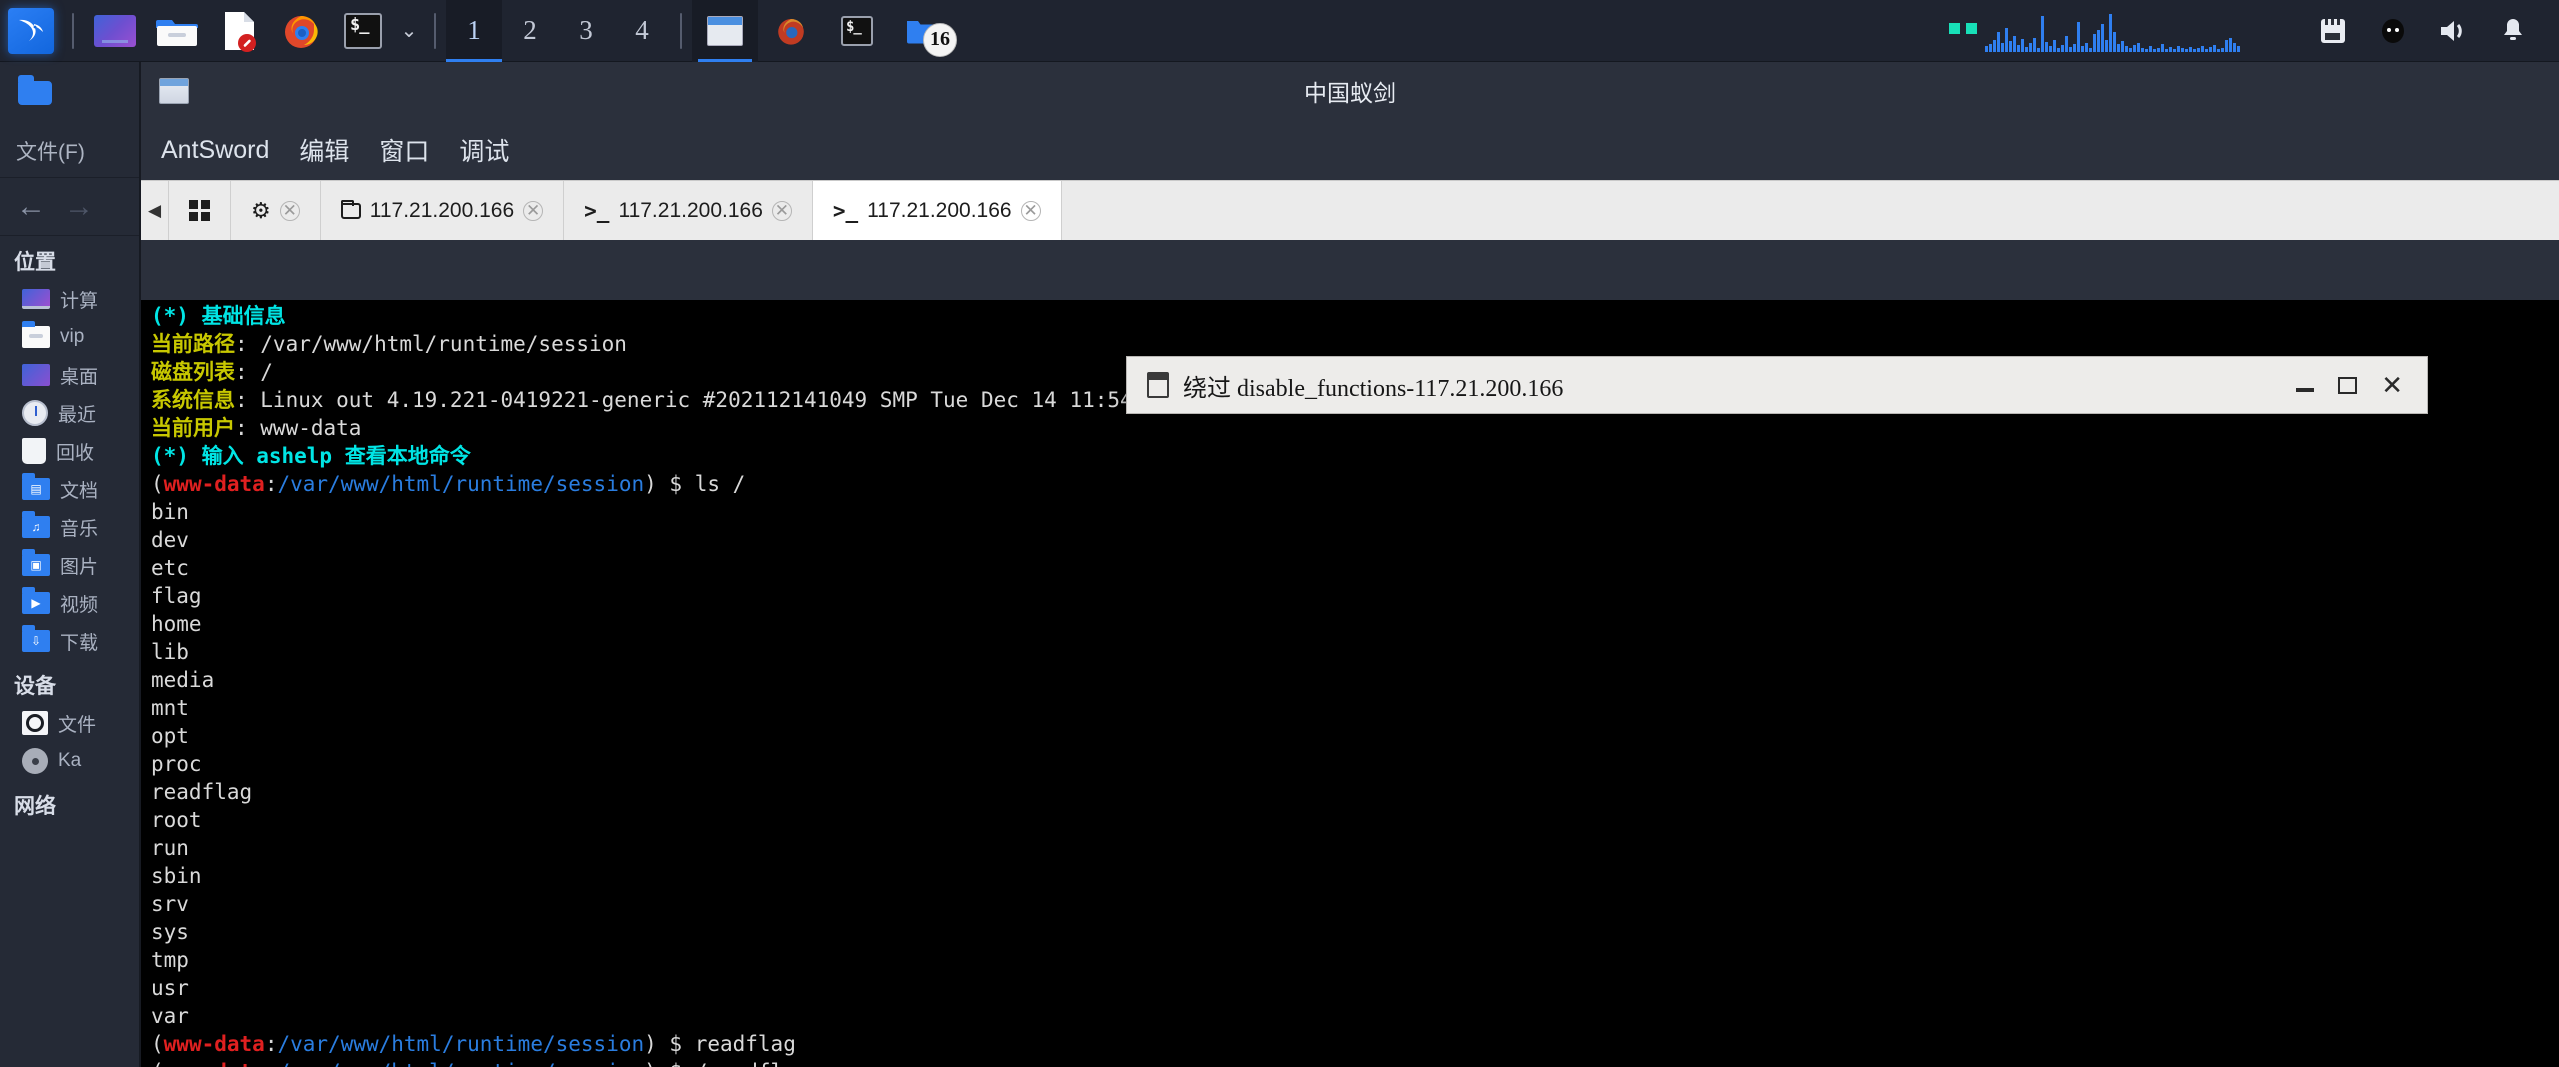 This screenshot has height=1067, width=2559. Describe the element at coordinates (69, 337) in the screenshot. I see `sidebar-item-vip: vip` at that location.